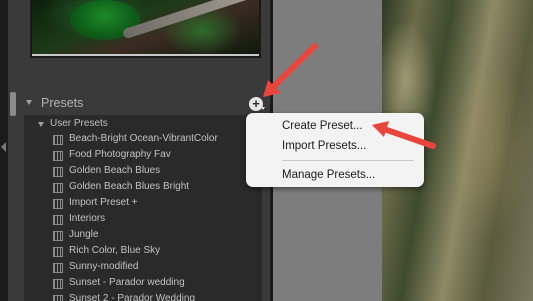 The image size is (533, 301). I want to click on preset-item: Golden Beach Blues, so click(143, 172).